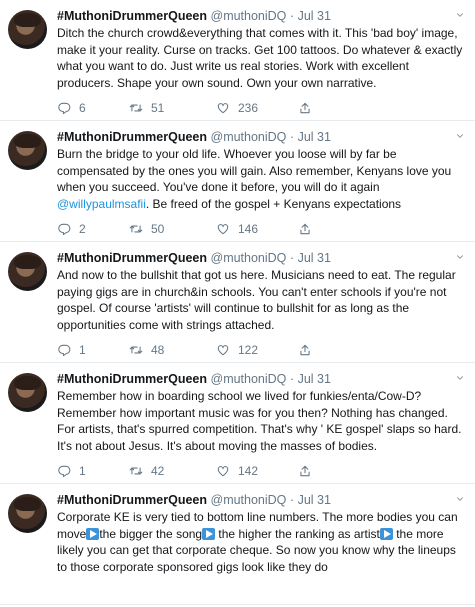 This screenshot has width=475, height=607. I want to click on like-button: 122, so click(257, 350).